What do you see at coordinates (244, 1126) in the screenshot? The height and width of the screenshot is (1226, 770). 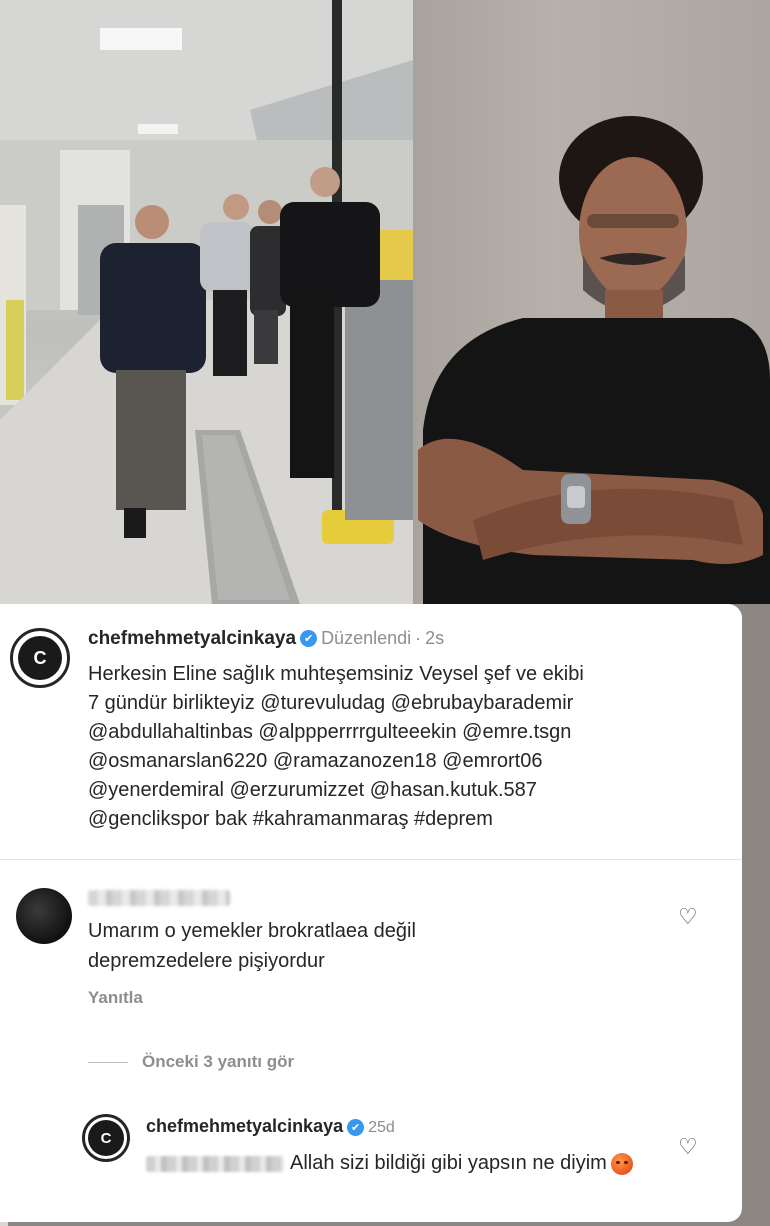 I see `reply-username: chefmehmetyalcinkaya` at bounding box center [244, 1126].